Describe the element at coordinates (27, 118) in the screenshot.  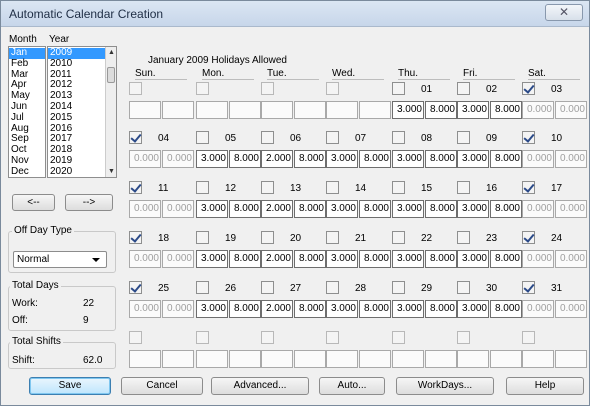
I see `month-item: Jul` at that location.